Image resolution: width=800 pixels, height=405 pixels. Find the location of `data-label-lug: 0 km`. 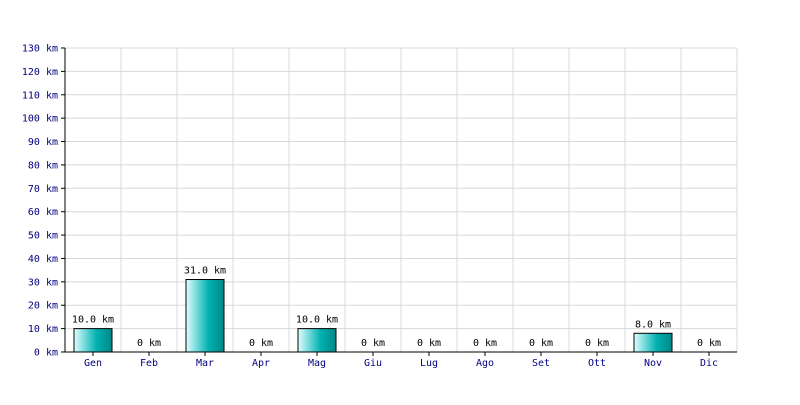

data-label-lug: 0 km is located at coordinates (429, 343).